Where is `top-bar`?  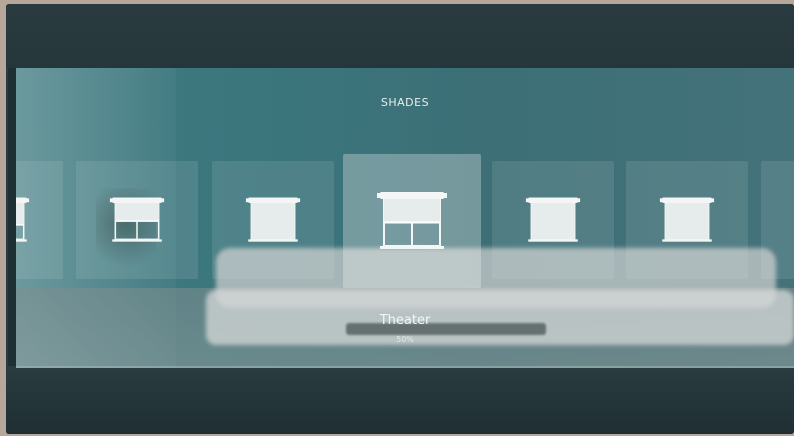 top-bar is located at coordinates (400, 36).